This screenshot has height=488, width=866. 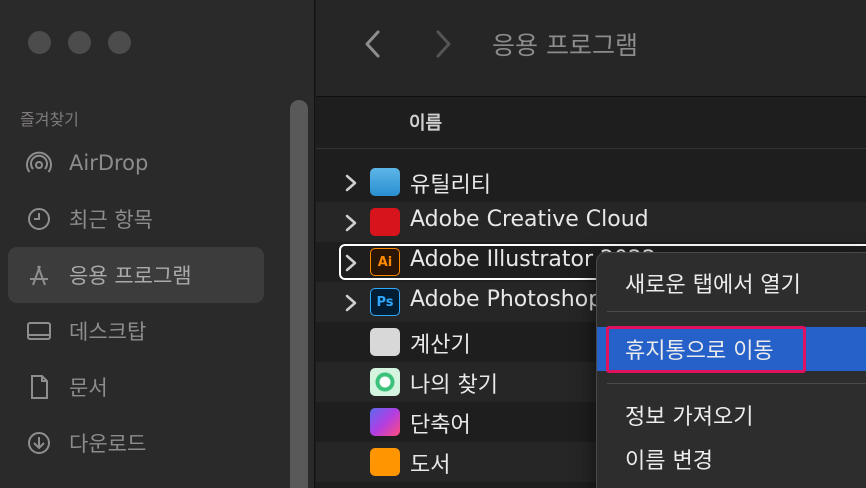 What do you see at coordinates (39, 275) in the screenshot?
I see `apps-icon` at bounding box center [39, 275].